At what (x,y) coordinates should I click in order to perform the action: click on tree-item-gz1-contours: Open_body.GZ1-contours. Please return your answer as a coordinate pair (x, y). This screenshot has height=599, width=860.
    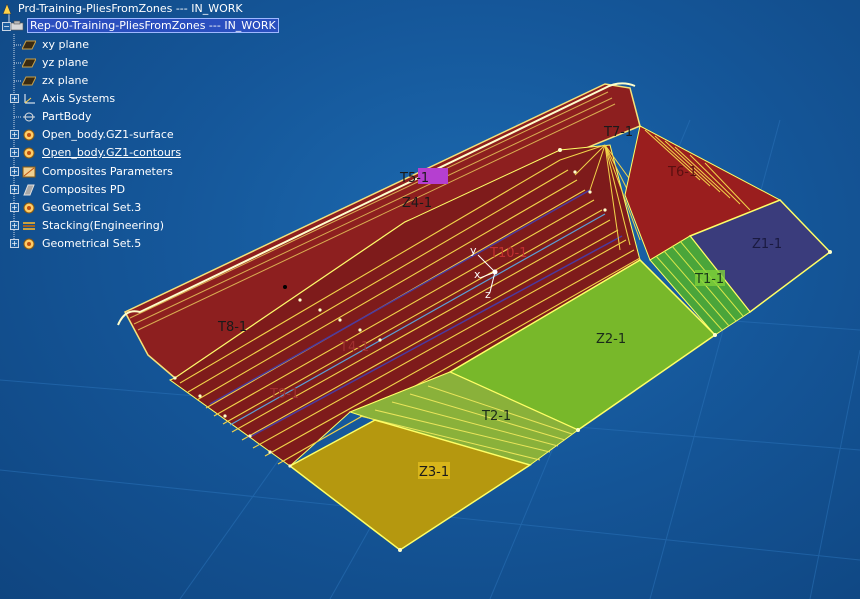
    Looking at the image, I should click on (102, 152).